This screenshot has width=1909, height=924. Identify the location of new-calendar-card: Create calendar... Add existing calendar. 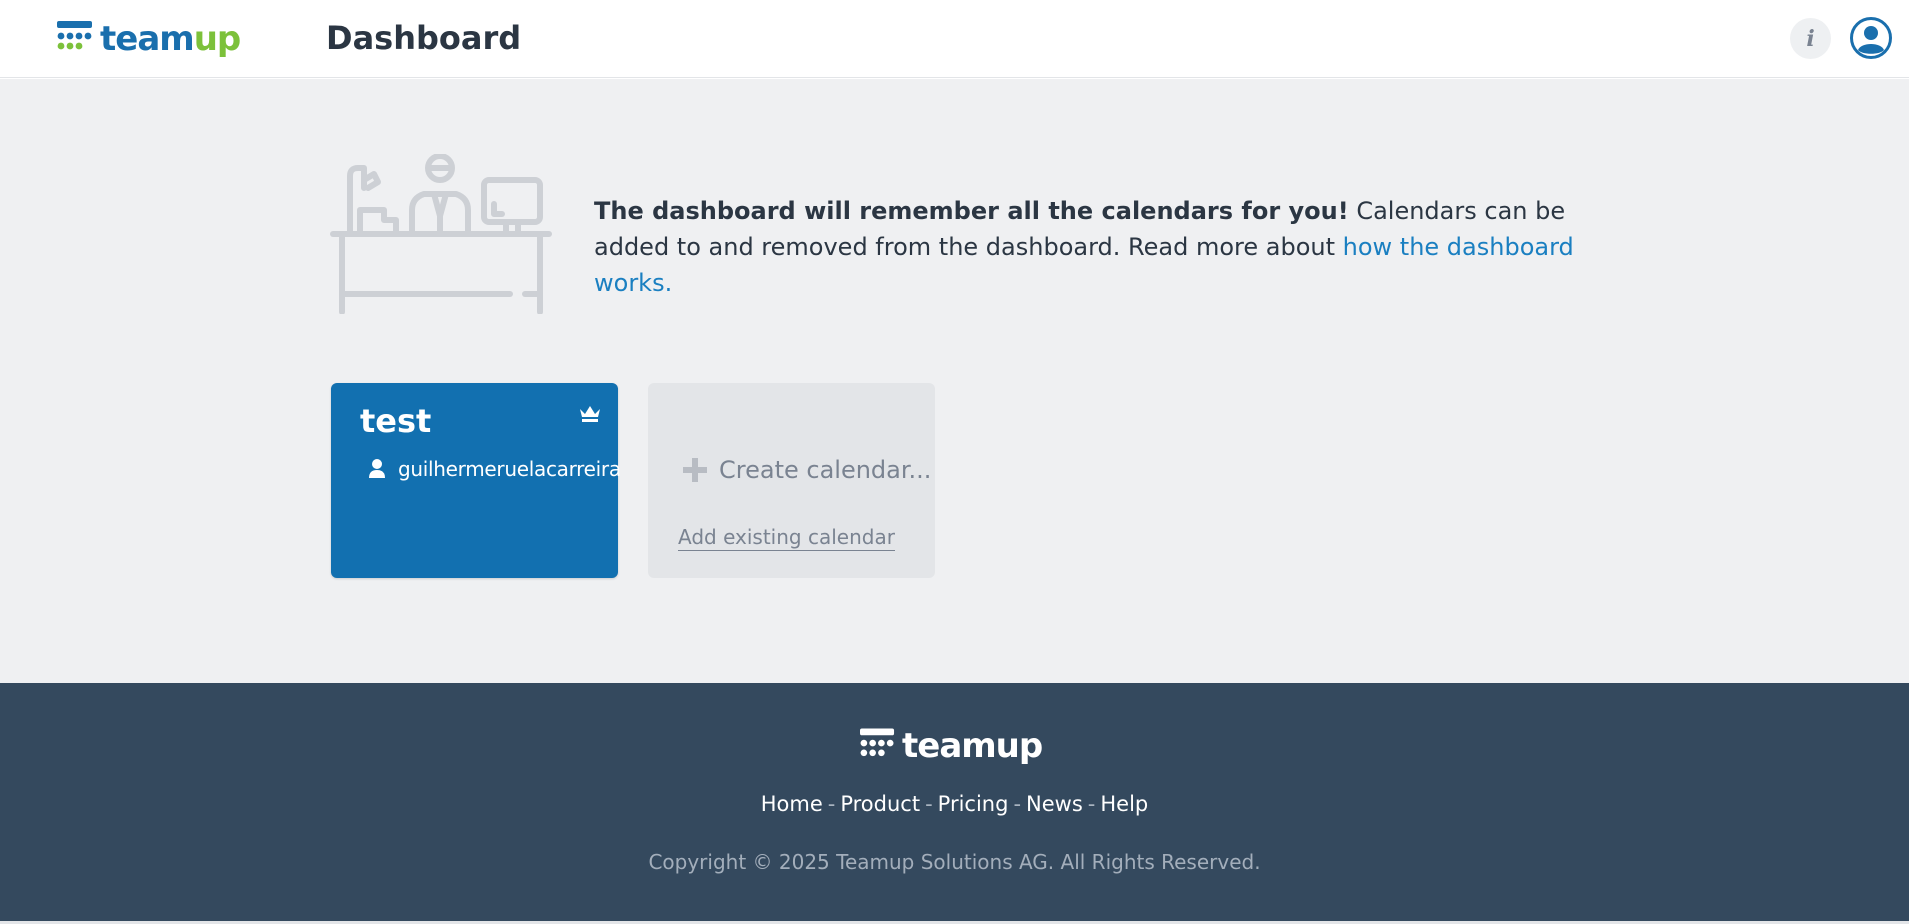
(791, 480).